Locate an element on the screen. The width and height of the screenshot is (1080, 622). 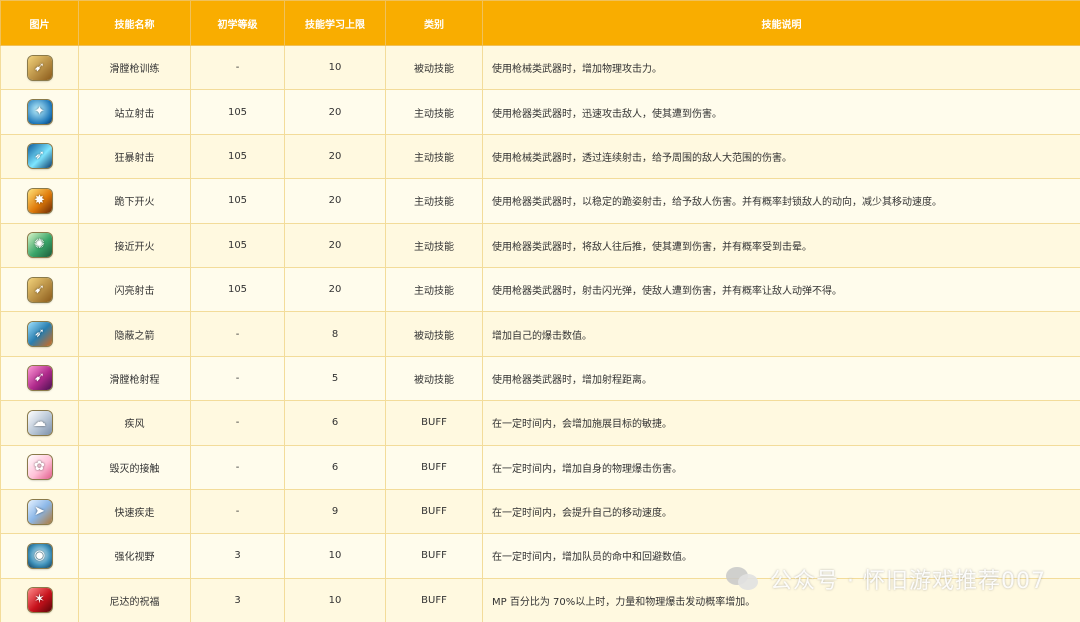
table-row: ➹ 滑膛枪射程 - 5 被动技能 使用枪器类武器时，增加射程距离。 is located at coordinates (540, 378).